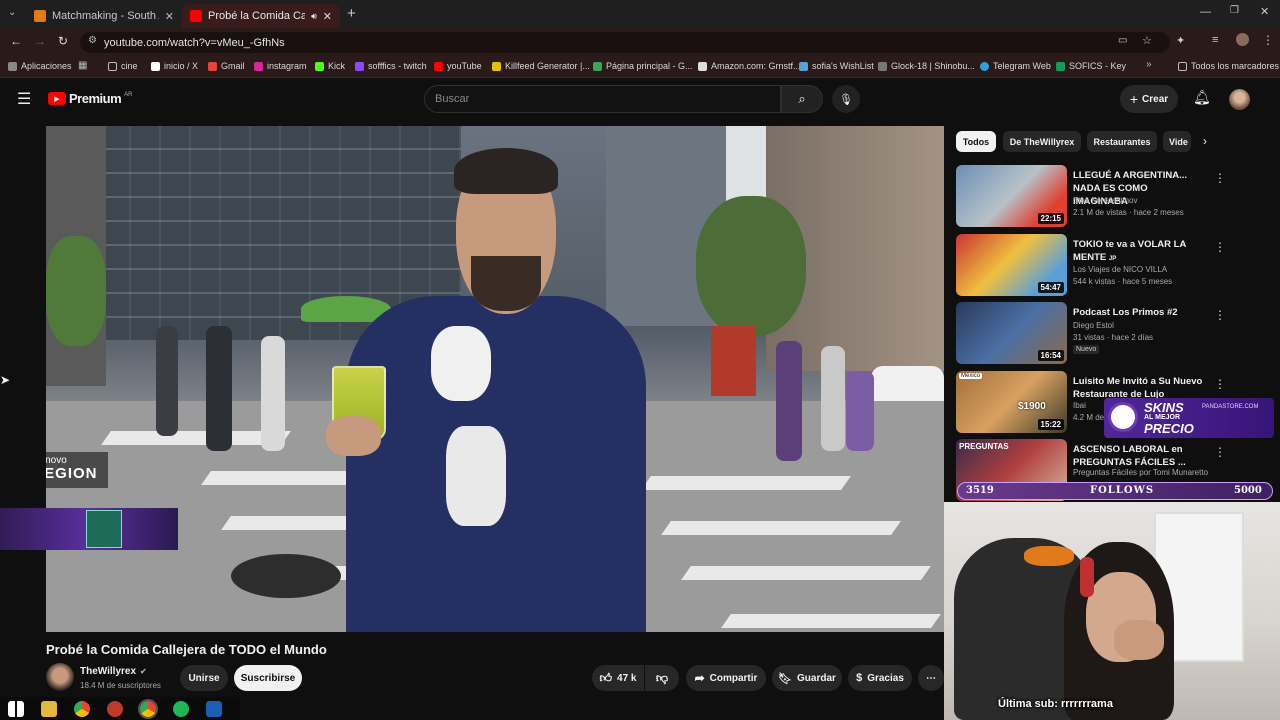 The image size is (1280, 720). I want to click on save-button: 🔖︎ Guardar, so click(807, 678).